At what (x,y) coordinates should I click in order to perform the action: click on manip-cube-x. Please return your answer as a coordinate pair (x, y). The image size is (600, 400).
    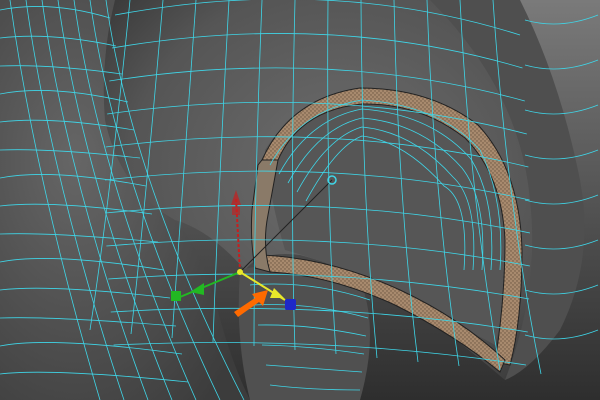
    Looking at the image, I should click on (236, 211).